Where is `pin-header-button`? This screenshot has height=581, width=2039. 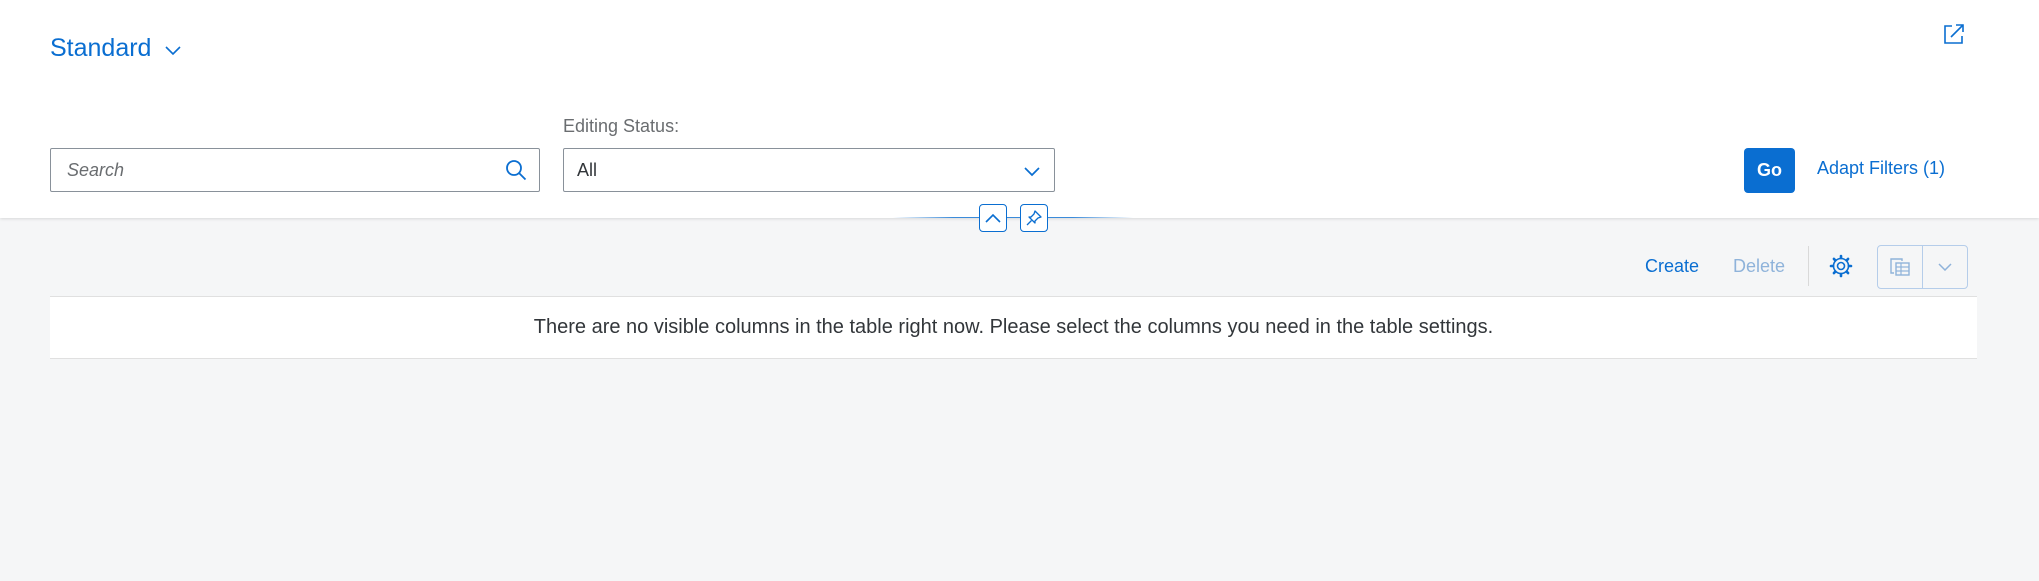
pin-header-button is located at coordinates (1034, 218).